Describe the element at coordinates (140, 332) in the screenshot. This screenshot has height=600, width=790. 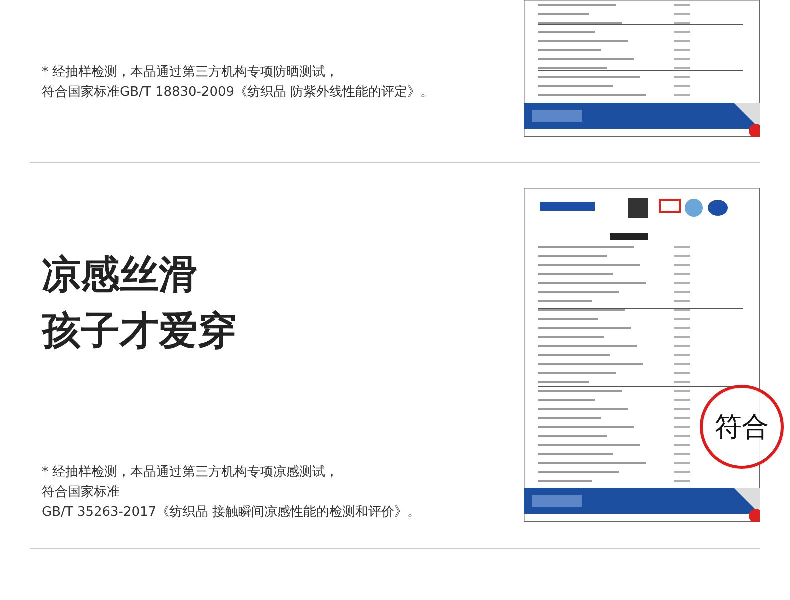
I see `headline: 孩子才爱穿` at that location.